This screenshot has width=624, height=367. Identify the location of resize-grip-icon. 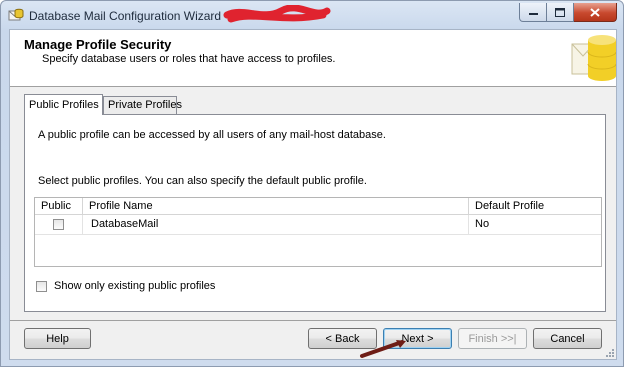
(609, 352).